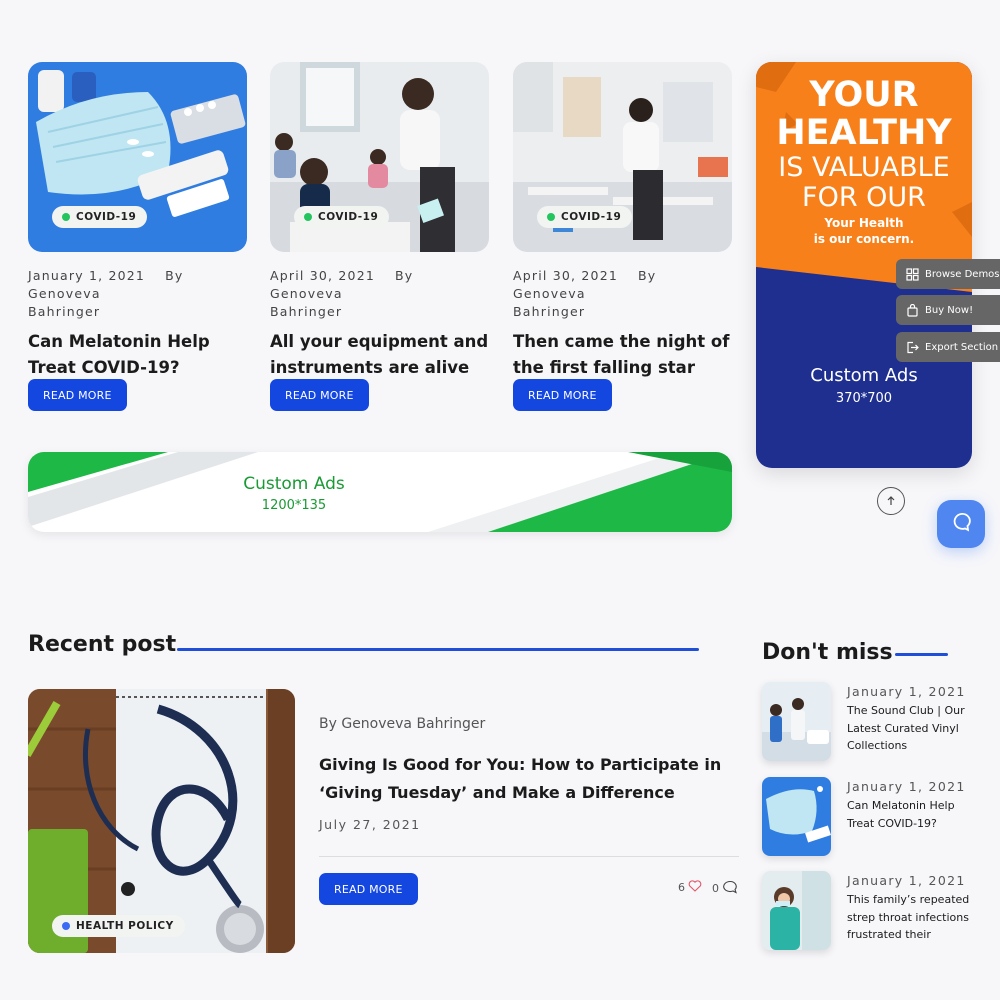  Describe the element at coordinates (138, 355) in the screenshot. I see `post-title: Can Melatonin Help Treat COVID-19?` at that location.